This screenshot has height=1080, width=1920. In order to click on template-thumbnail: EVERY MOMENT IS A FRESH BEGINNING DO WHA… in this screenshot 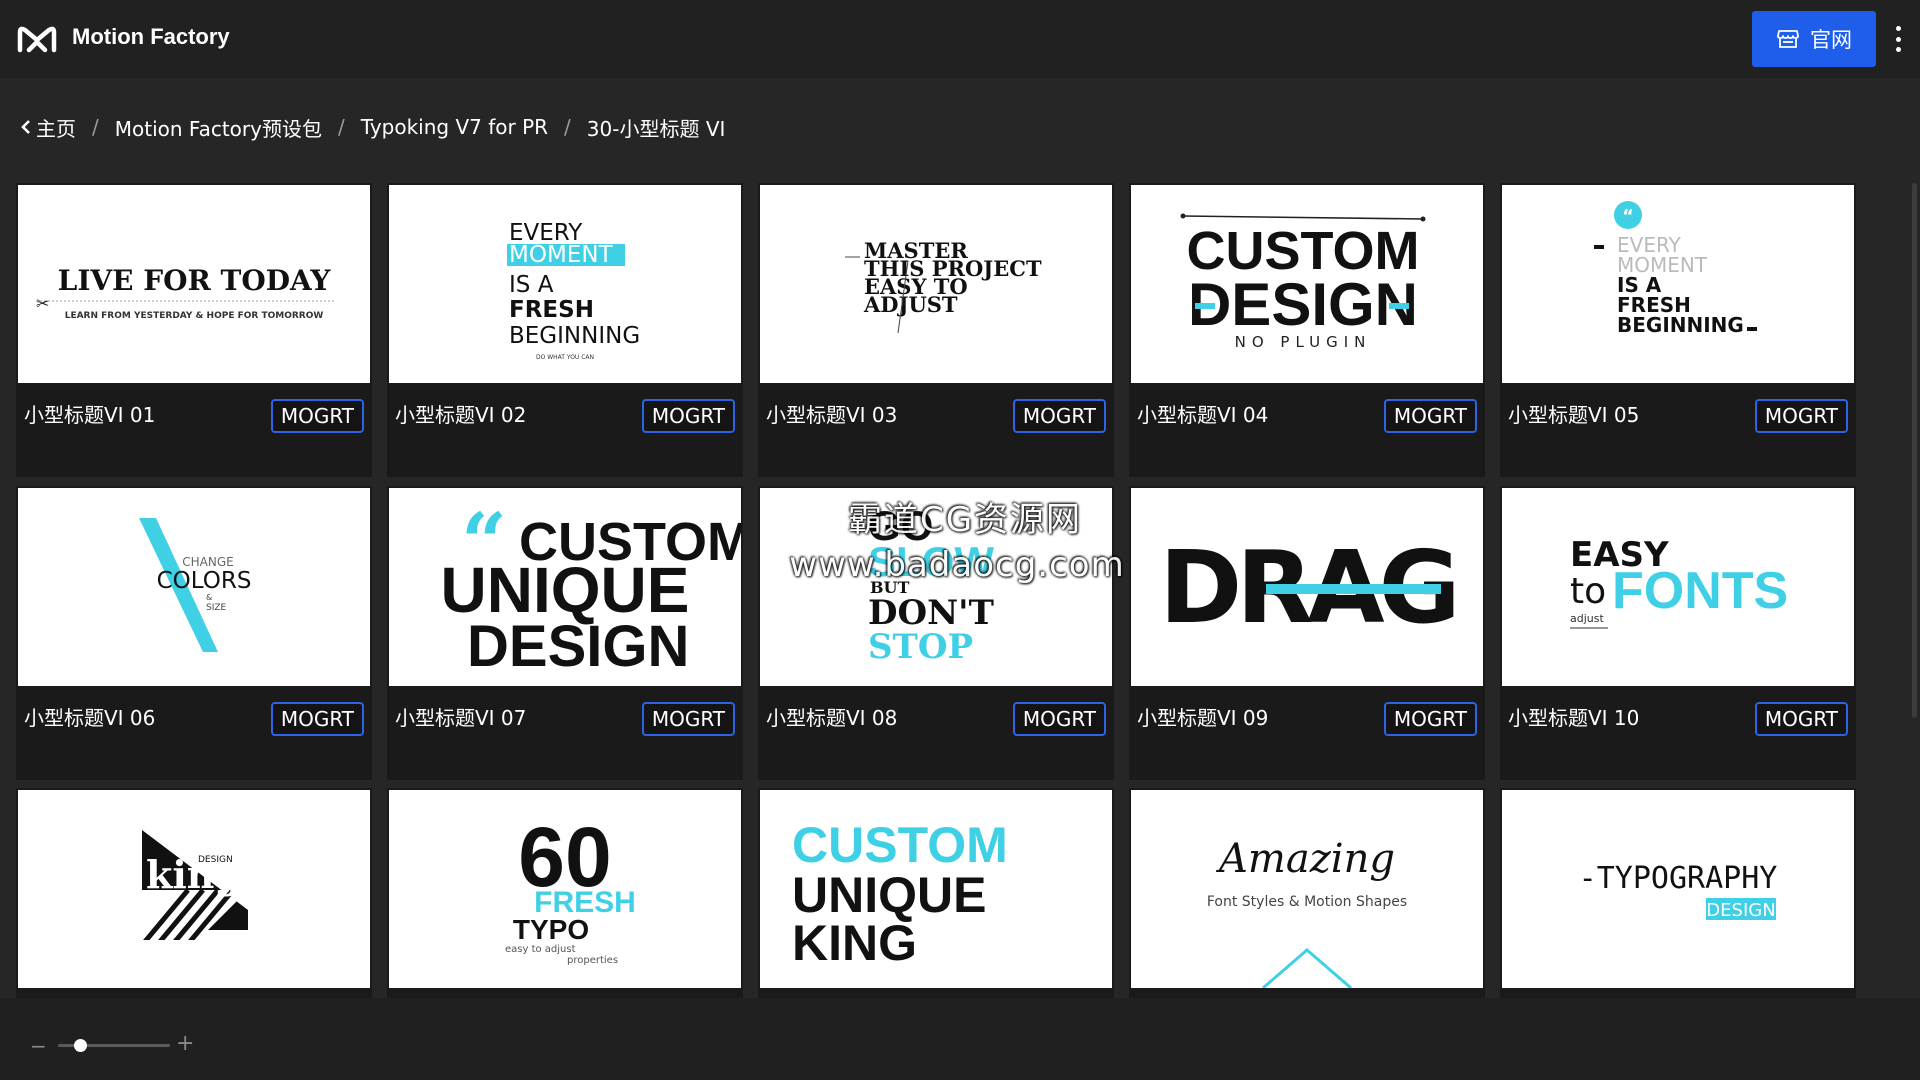, I will do `click(565, 284)`.